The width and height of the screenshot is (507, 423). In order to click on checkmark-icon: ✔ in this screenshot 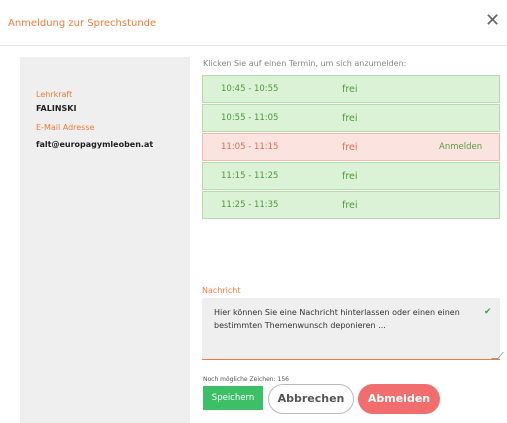, I will do `click(488, 312)`.